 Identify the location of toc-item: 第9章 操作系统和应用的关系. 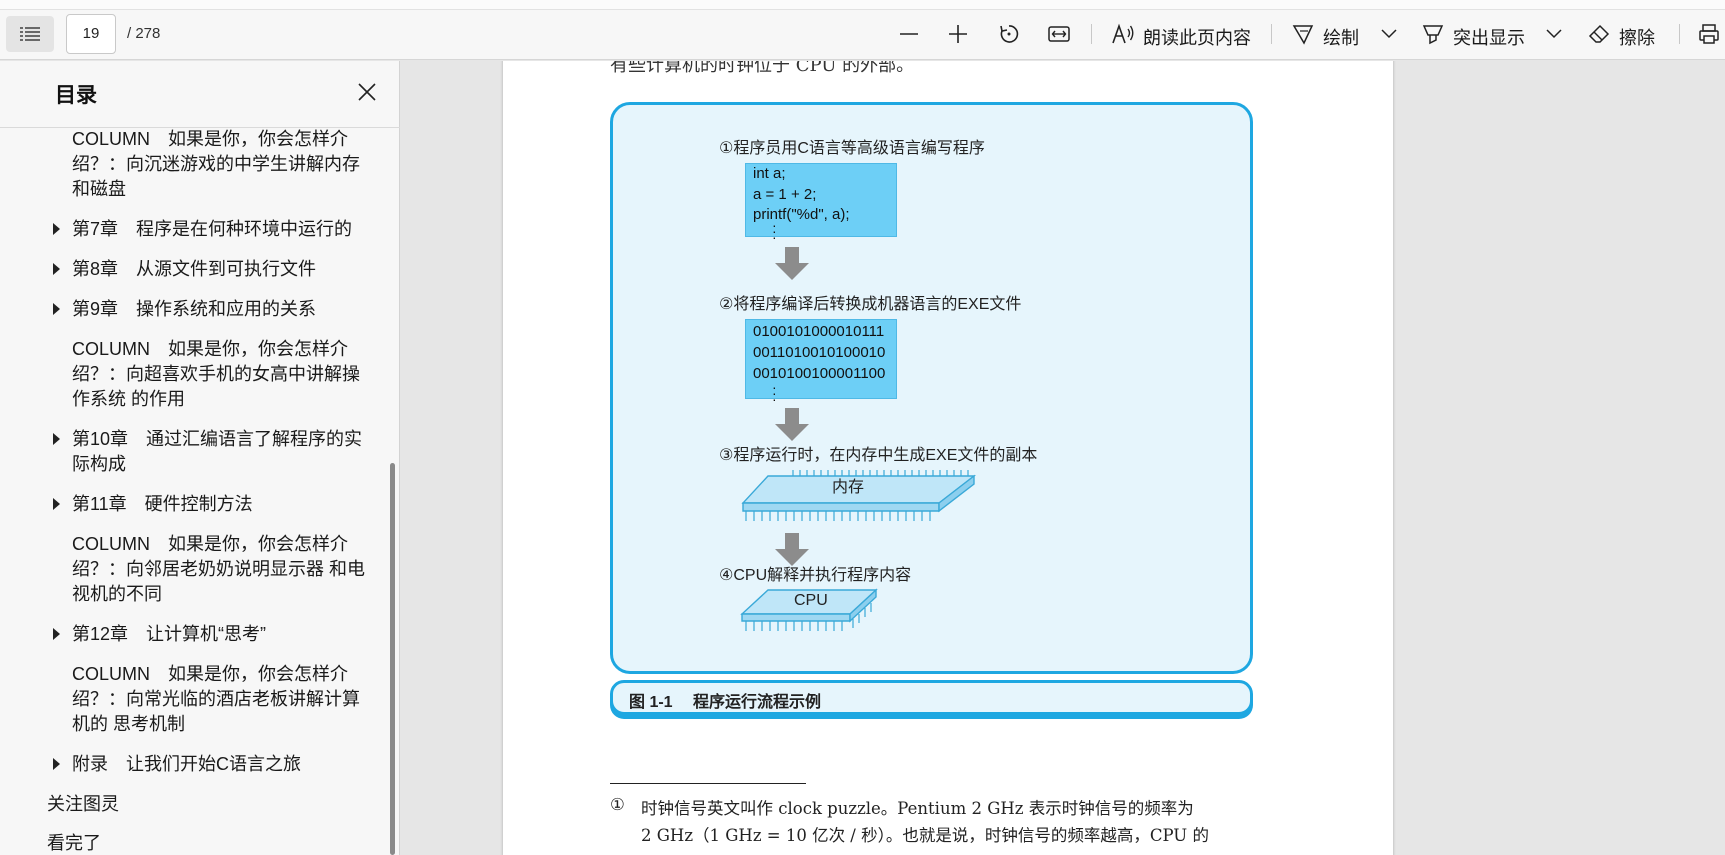
(194, 309).